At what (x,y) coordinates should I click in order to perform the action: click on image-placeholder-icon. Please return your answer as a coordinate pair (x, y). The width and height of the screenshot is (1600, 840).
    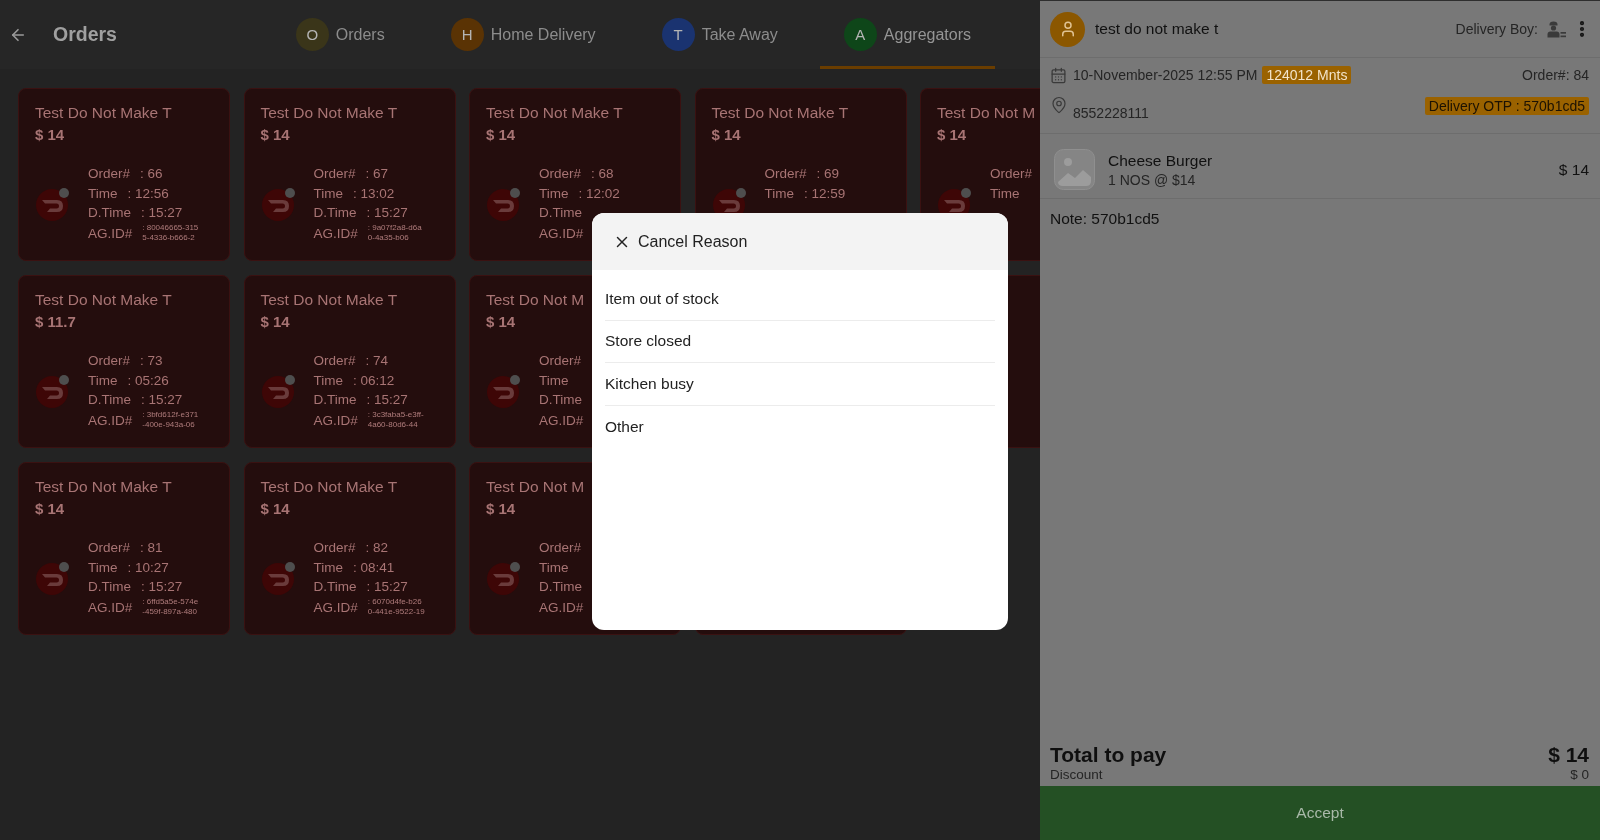
    Looking at the image, I should click on (1074, 169).